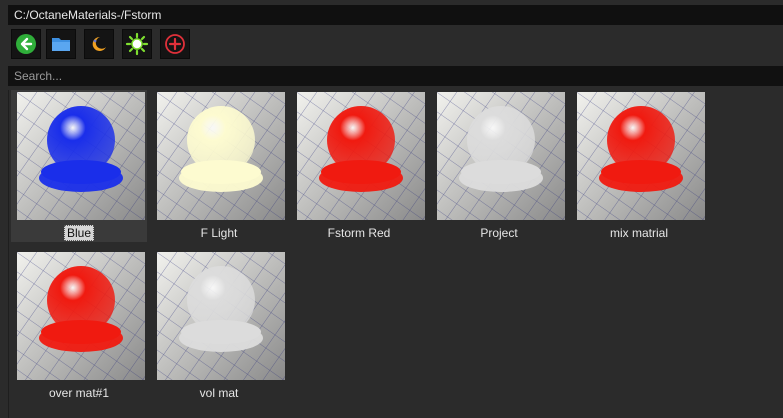 The width and height of the screenshot is (783, 418). I want to click on add-icon, so click(175, 44).